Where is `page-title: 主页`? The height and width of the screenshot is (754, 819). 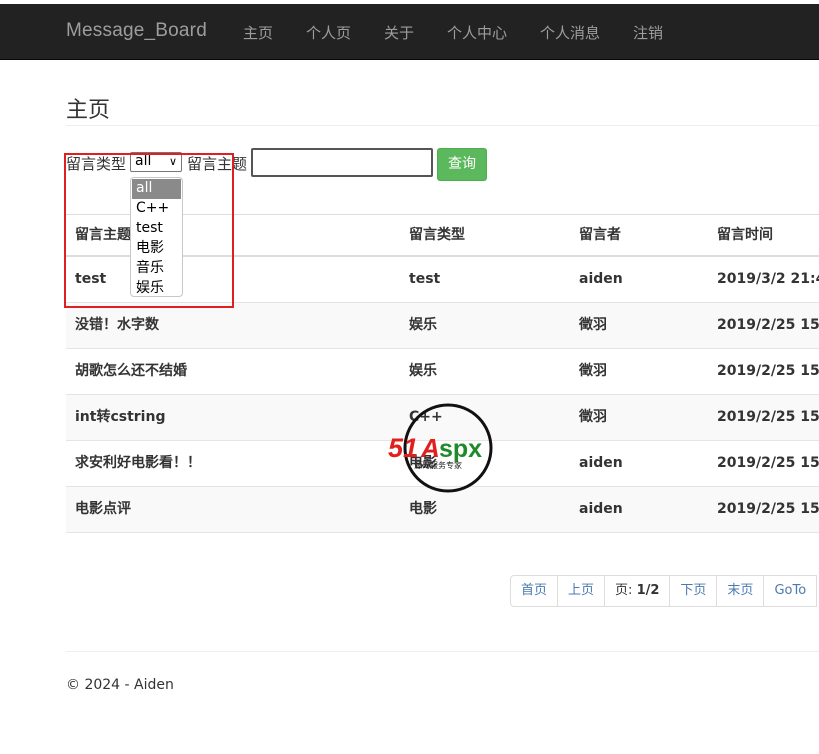
page-title: 主页 is located at coordinates (88, 110).